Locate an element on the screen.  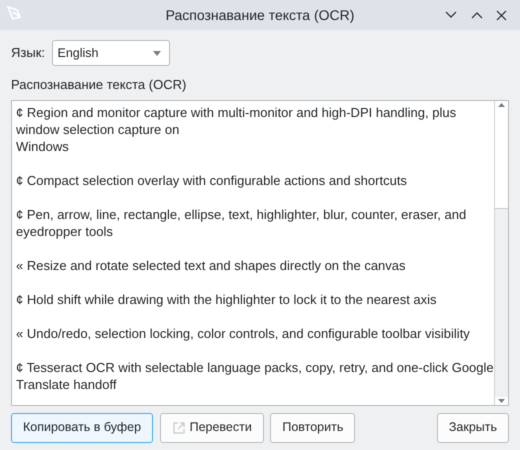
action-button: Закрыть is located at coordinates (472, 427).